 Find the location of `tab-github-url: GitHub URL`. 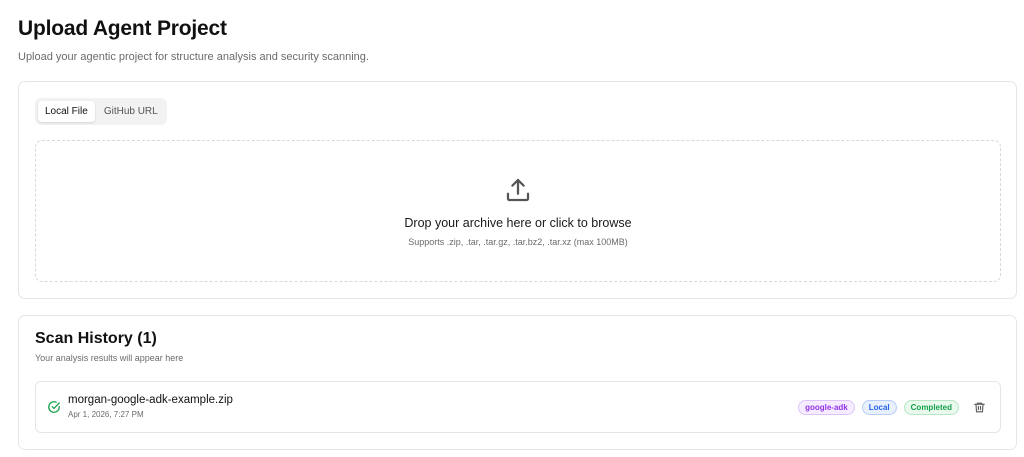

tab-github-url: GitHub URL is located at coordinates (131, 111).